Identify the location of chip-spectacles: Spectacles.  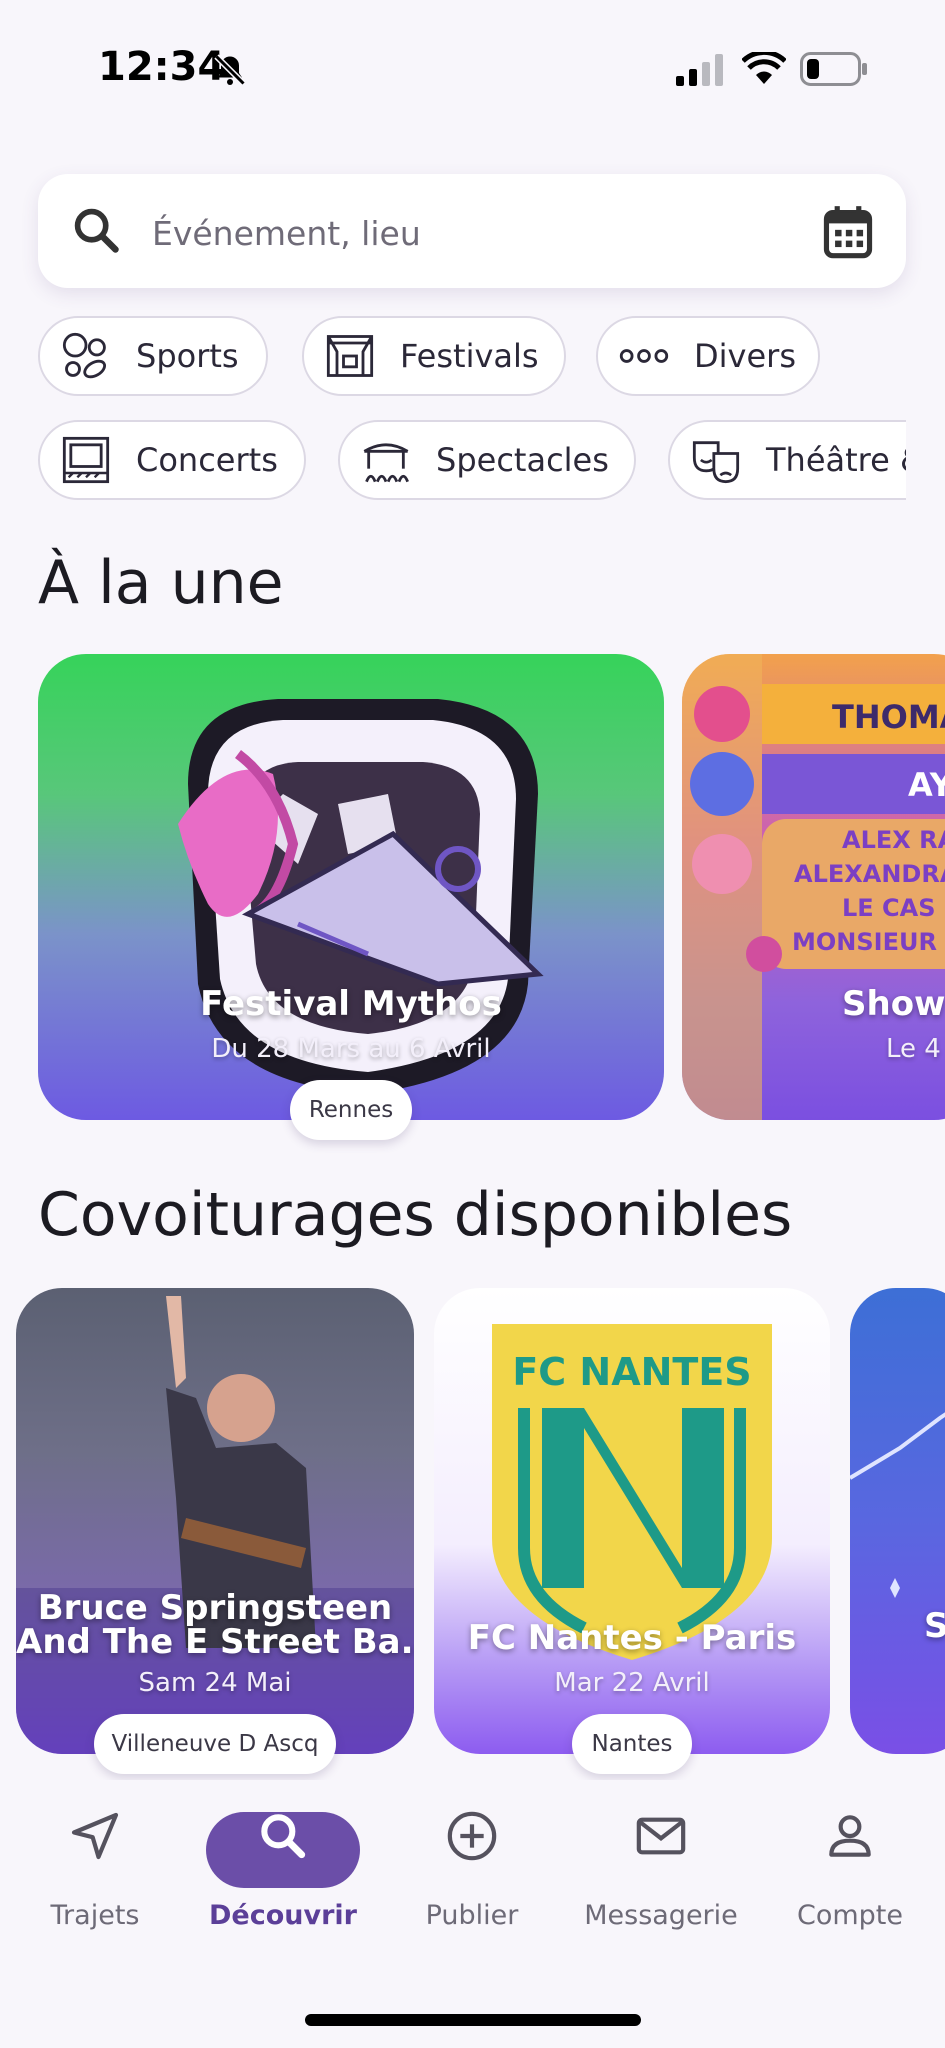
(487, 460).